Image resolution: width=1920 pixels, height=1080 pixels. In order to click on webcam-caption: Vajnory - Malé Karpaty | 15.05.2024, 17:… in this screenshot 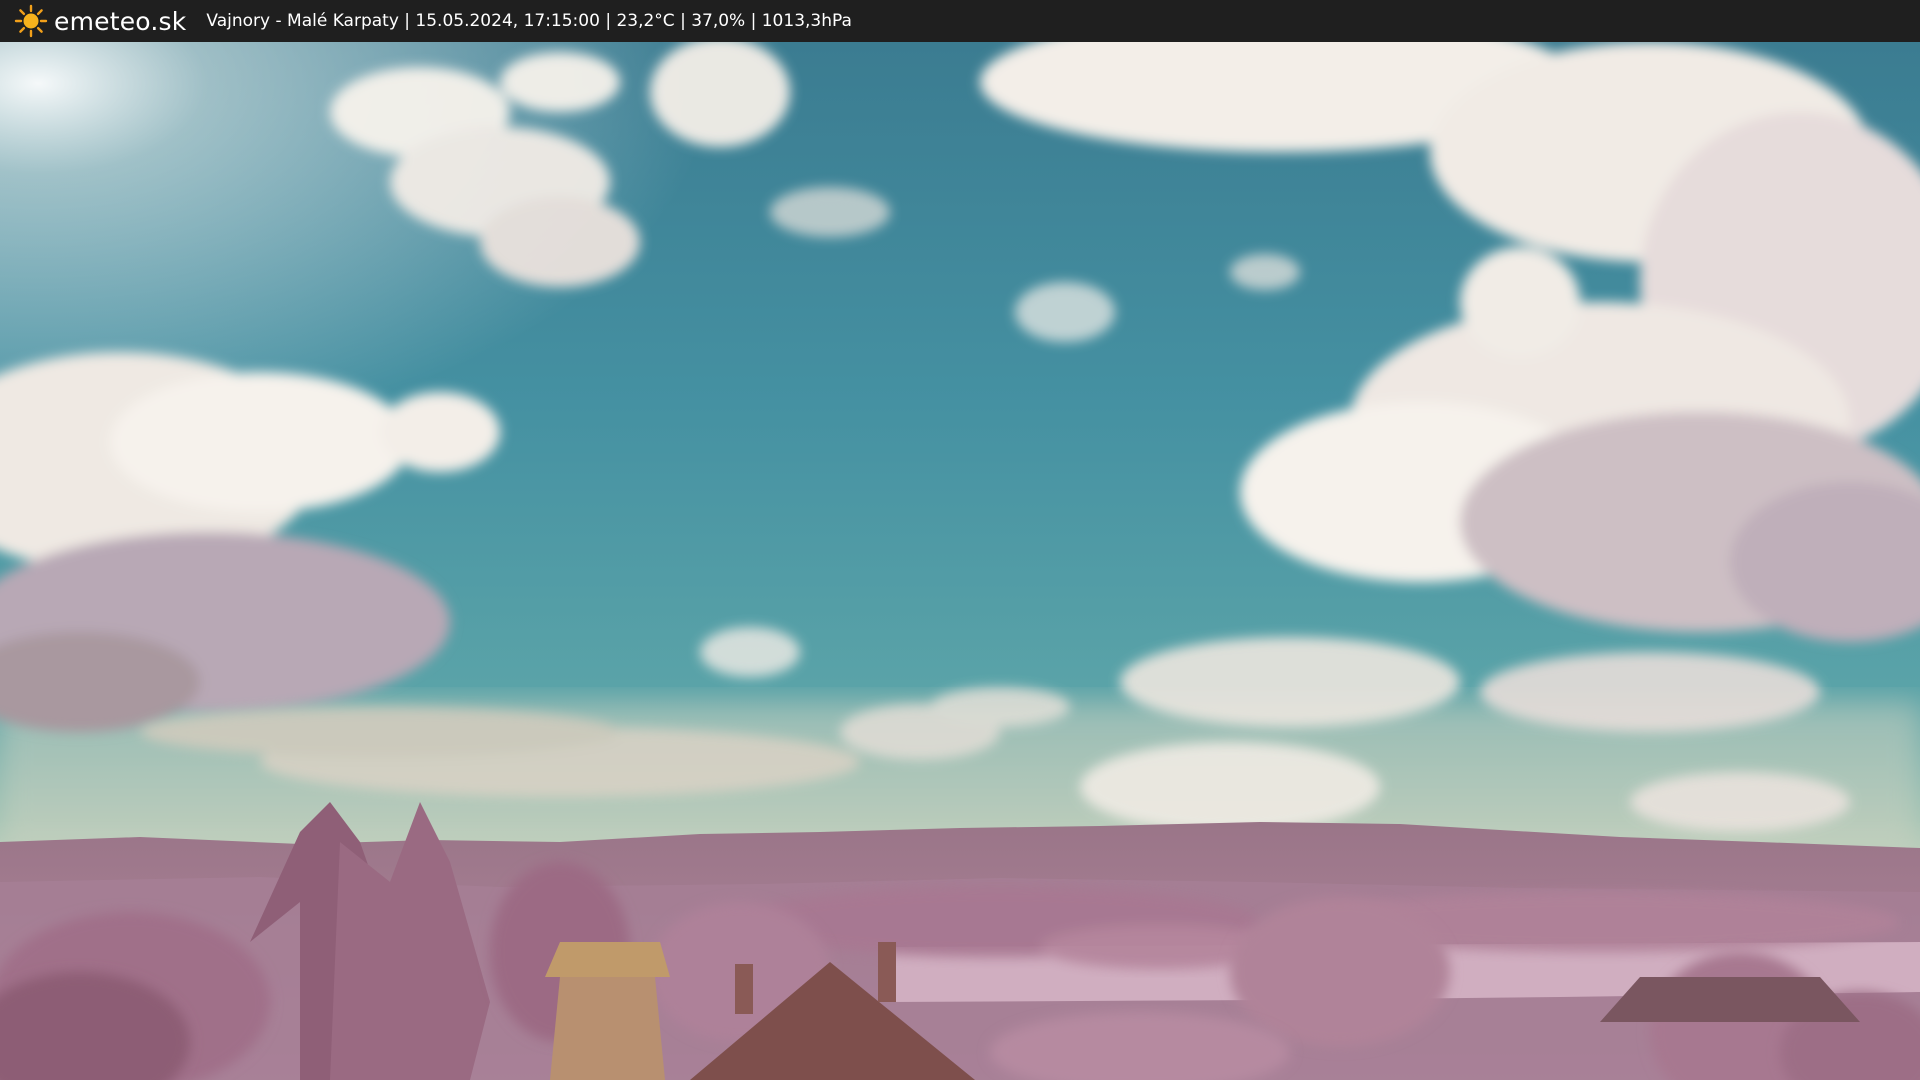, I will do `click(529, 21)`.